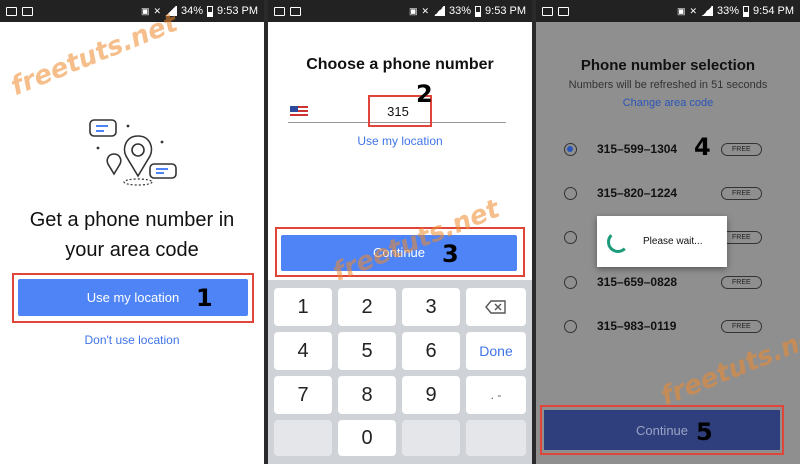 The height and width of the screenshot is (464, 800). What do you see at coordinates (133, 152) in the screenshot?
I see `location-chat-illustration-icon` at bounding box center [133, 152].